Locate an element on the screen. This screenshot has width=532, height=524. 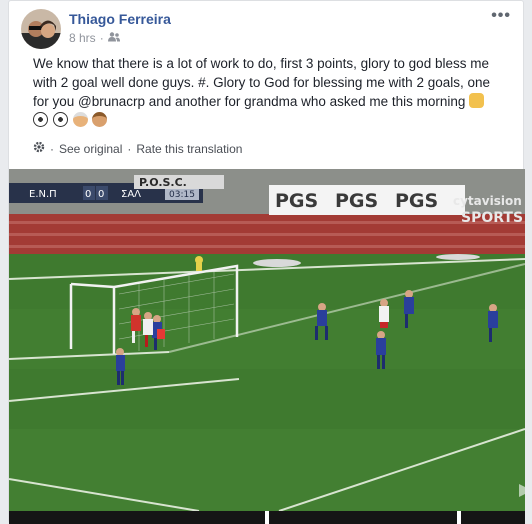
see-original-link: See original is located at coordinates (90, 149).